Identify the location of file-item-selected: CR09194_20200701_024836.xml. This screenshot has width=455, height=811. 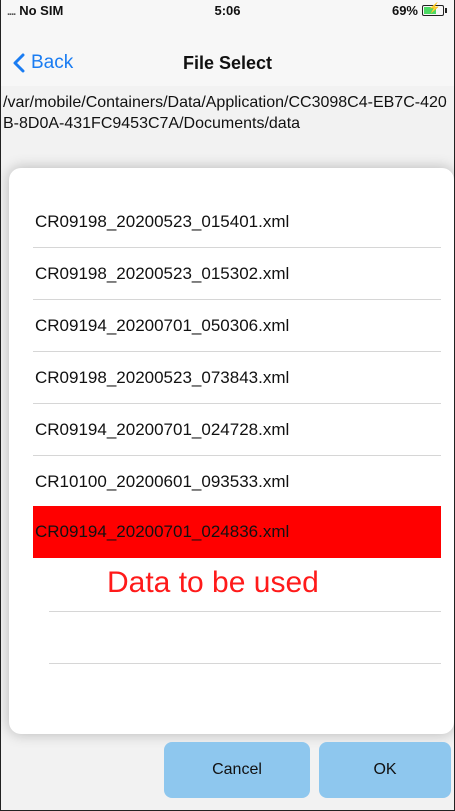
(237, 532).